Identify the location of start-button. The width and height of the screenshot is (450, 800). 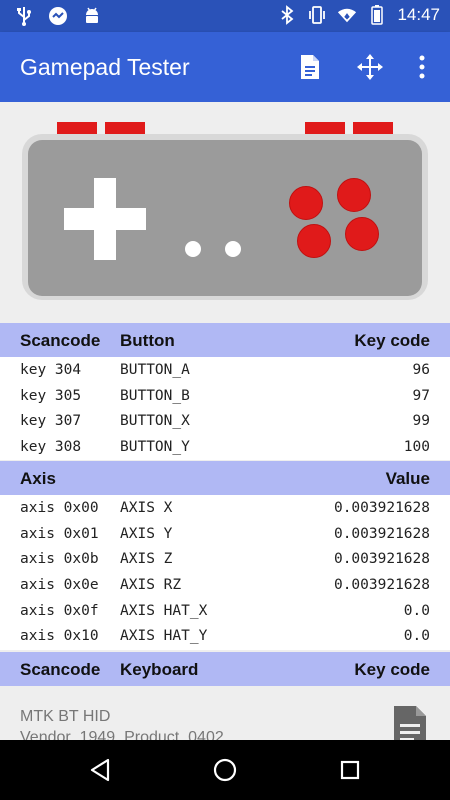
(233, 249).